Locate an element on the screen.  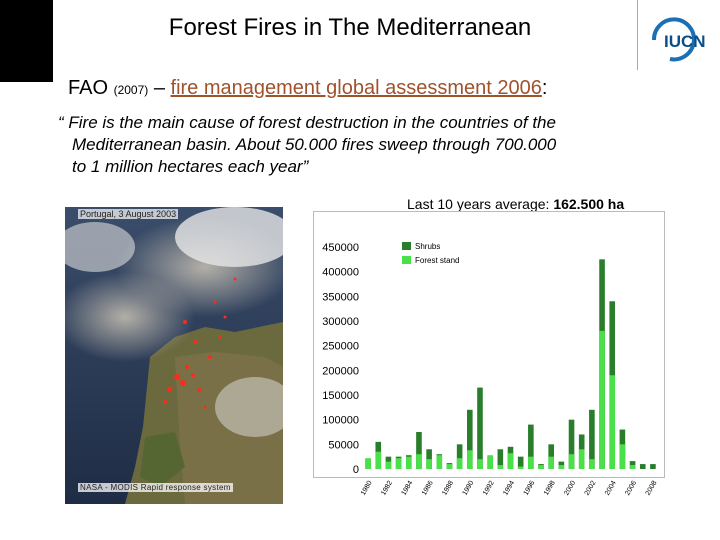
x-tick-label: 1998 is located at coordinates (550, 488).